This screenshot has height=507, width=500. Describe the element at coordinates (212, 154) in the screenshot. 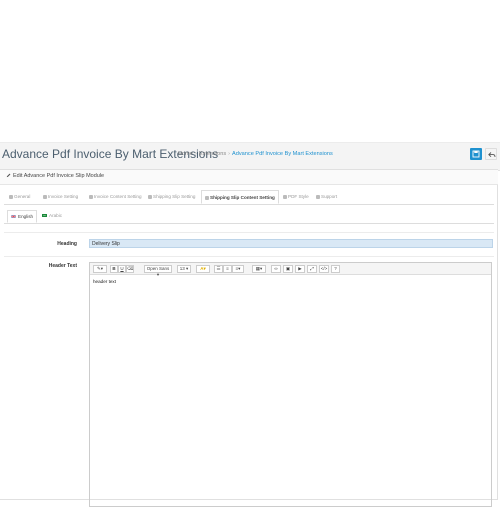

I see `breadcrumb-extensions: Extensions` at that location.